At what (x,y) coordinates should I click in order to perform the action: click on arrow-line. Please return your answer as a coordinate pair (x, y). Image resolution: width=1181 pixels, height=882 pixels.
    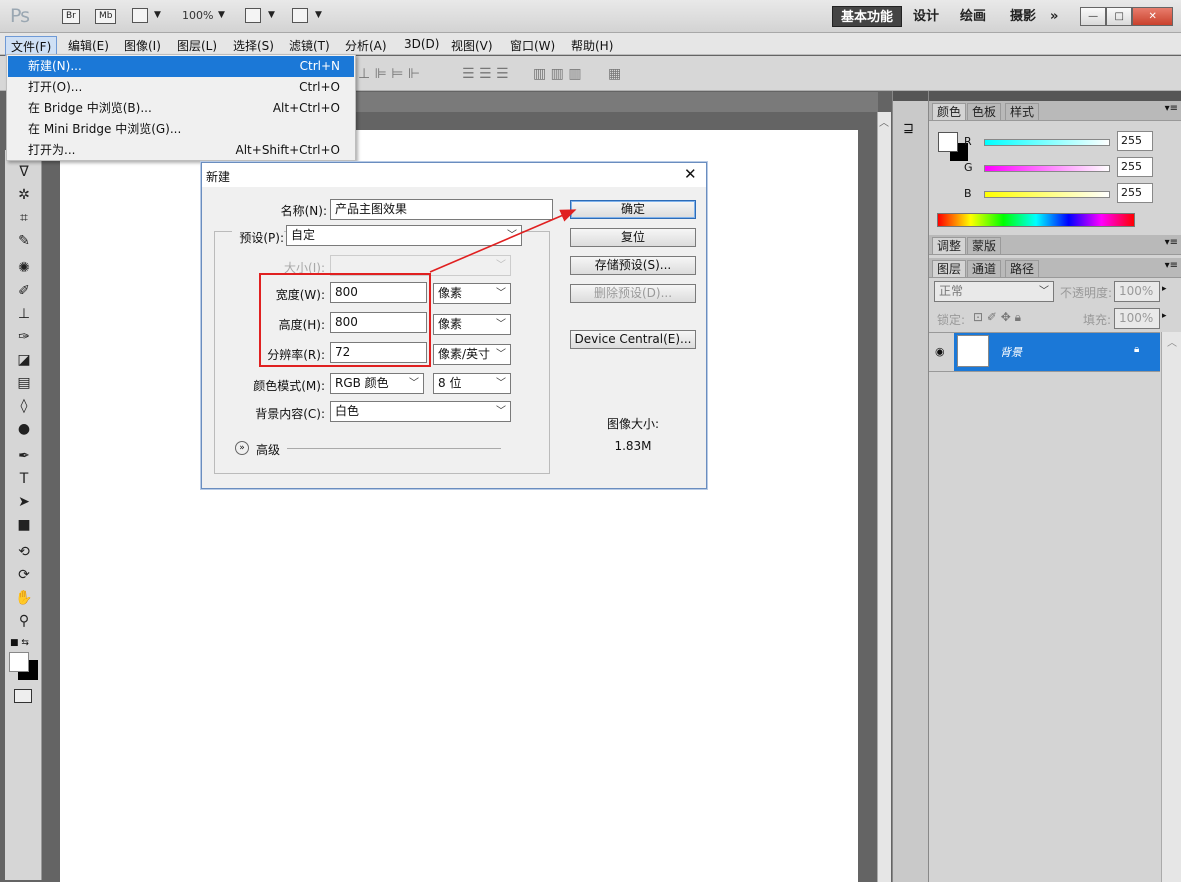
    Looking at the image, I should click on (503, 241).